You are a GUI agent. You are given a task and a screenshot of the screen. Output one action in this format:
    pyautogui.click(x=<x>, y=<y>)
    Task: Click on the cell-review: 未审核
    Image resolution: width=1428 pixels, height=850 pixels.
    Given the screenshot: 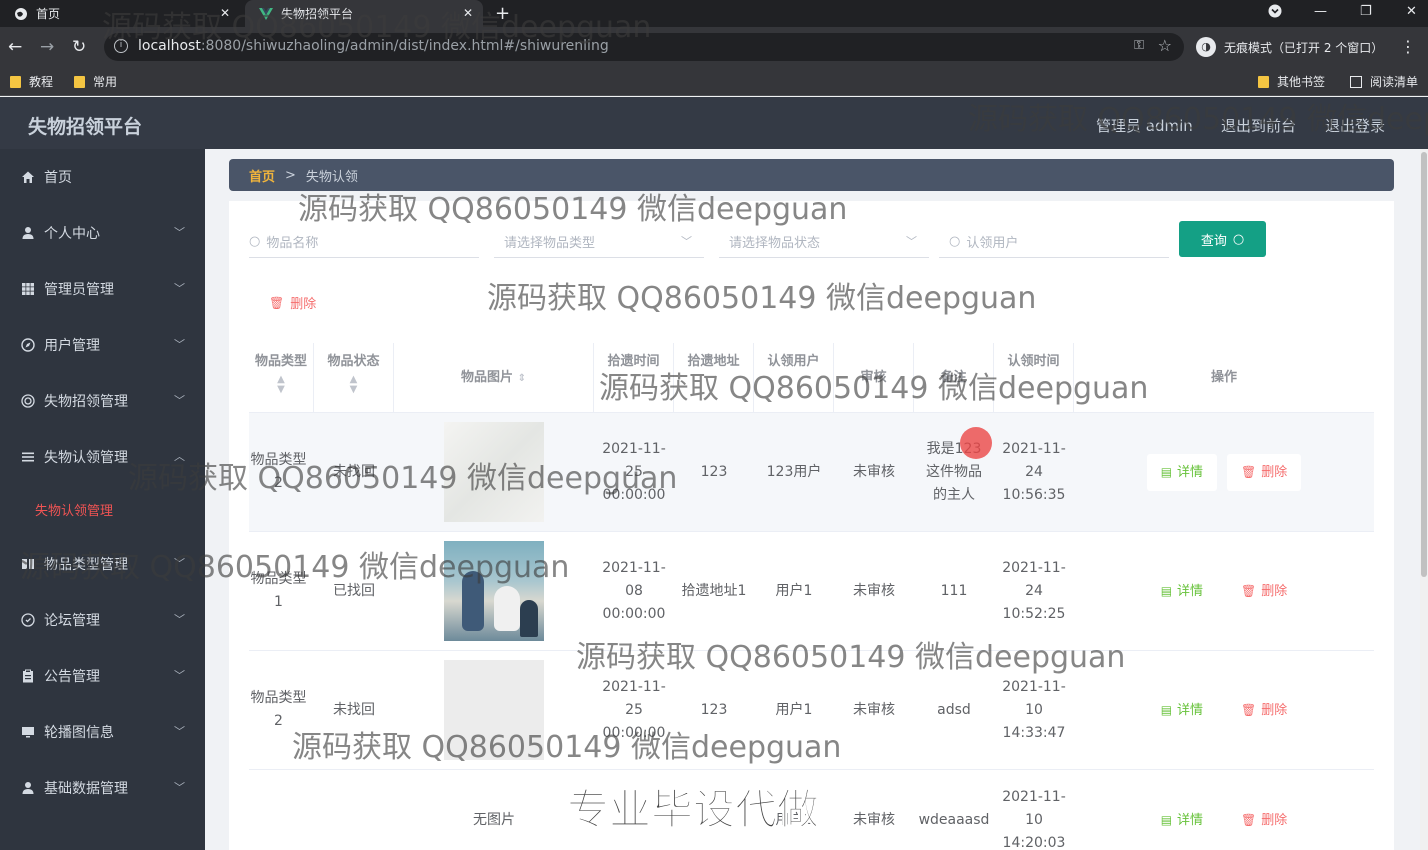 What is the action you would take?
    pyautogui.click(x=874, y=709)
    